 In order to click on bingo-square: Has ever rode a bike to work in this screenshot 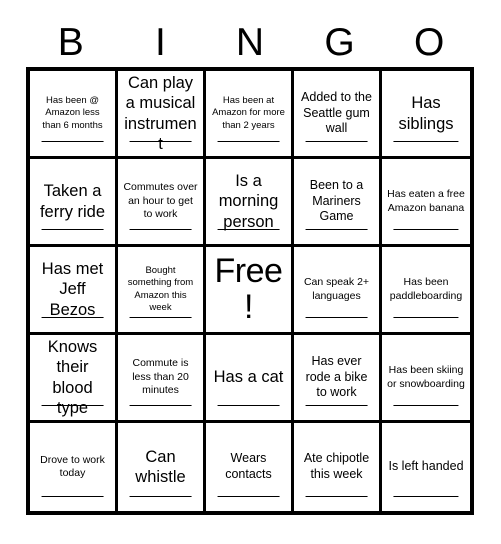, I will do `click(338, 379)`.